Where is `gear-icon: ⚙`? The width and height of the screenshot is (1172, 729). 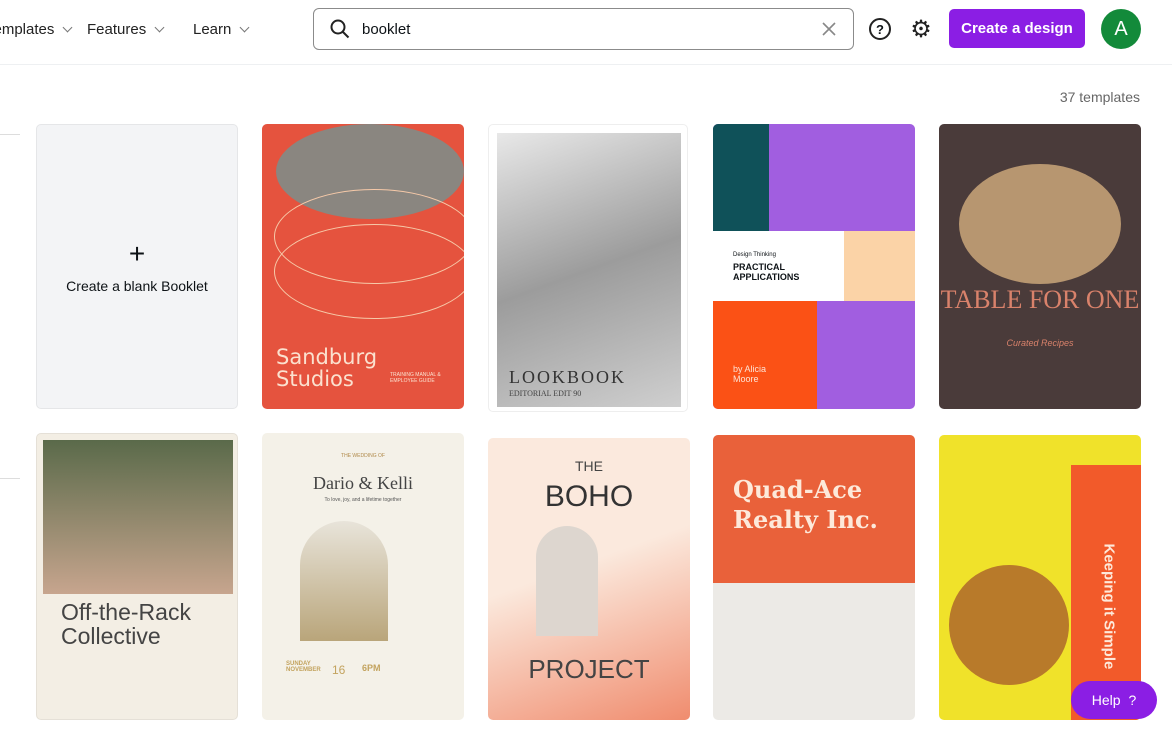 gear-icon: ⚙ is located at coordinates (921, 29).